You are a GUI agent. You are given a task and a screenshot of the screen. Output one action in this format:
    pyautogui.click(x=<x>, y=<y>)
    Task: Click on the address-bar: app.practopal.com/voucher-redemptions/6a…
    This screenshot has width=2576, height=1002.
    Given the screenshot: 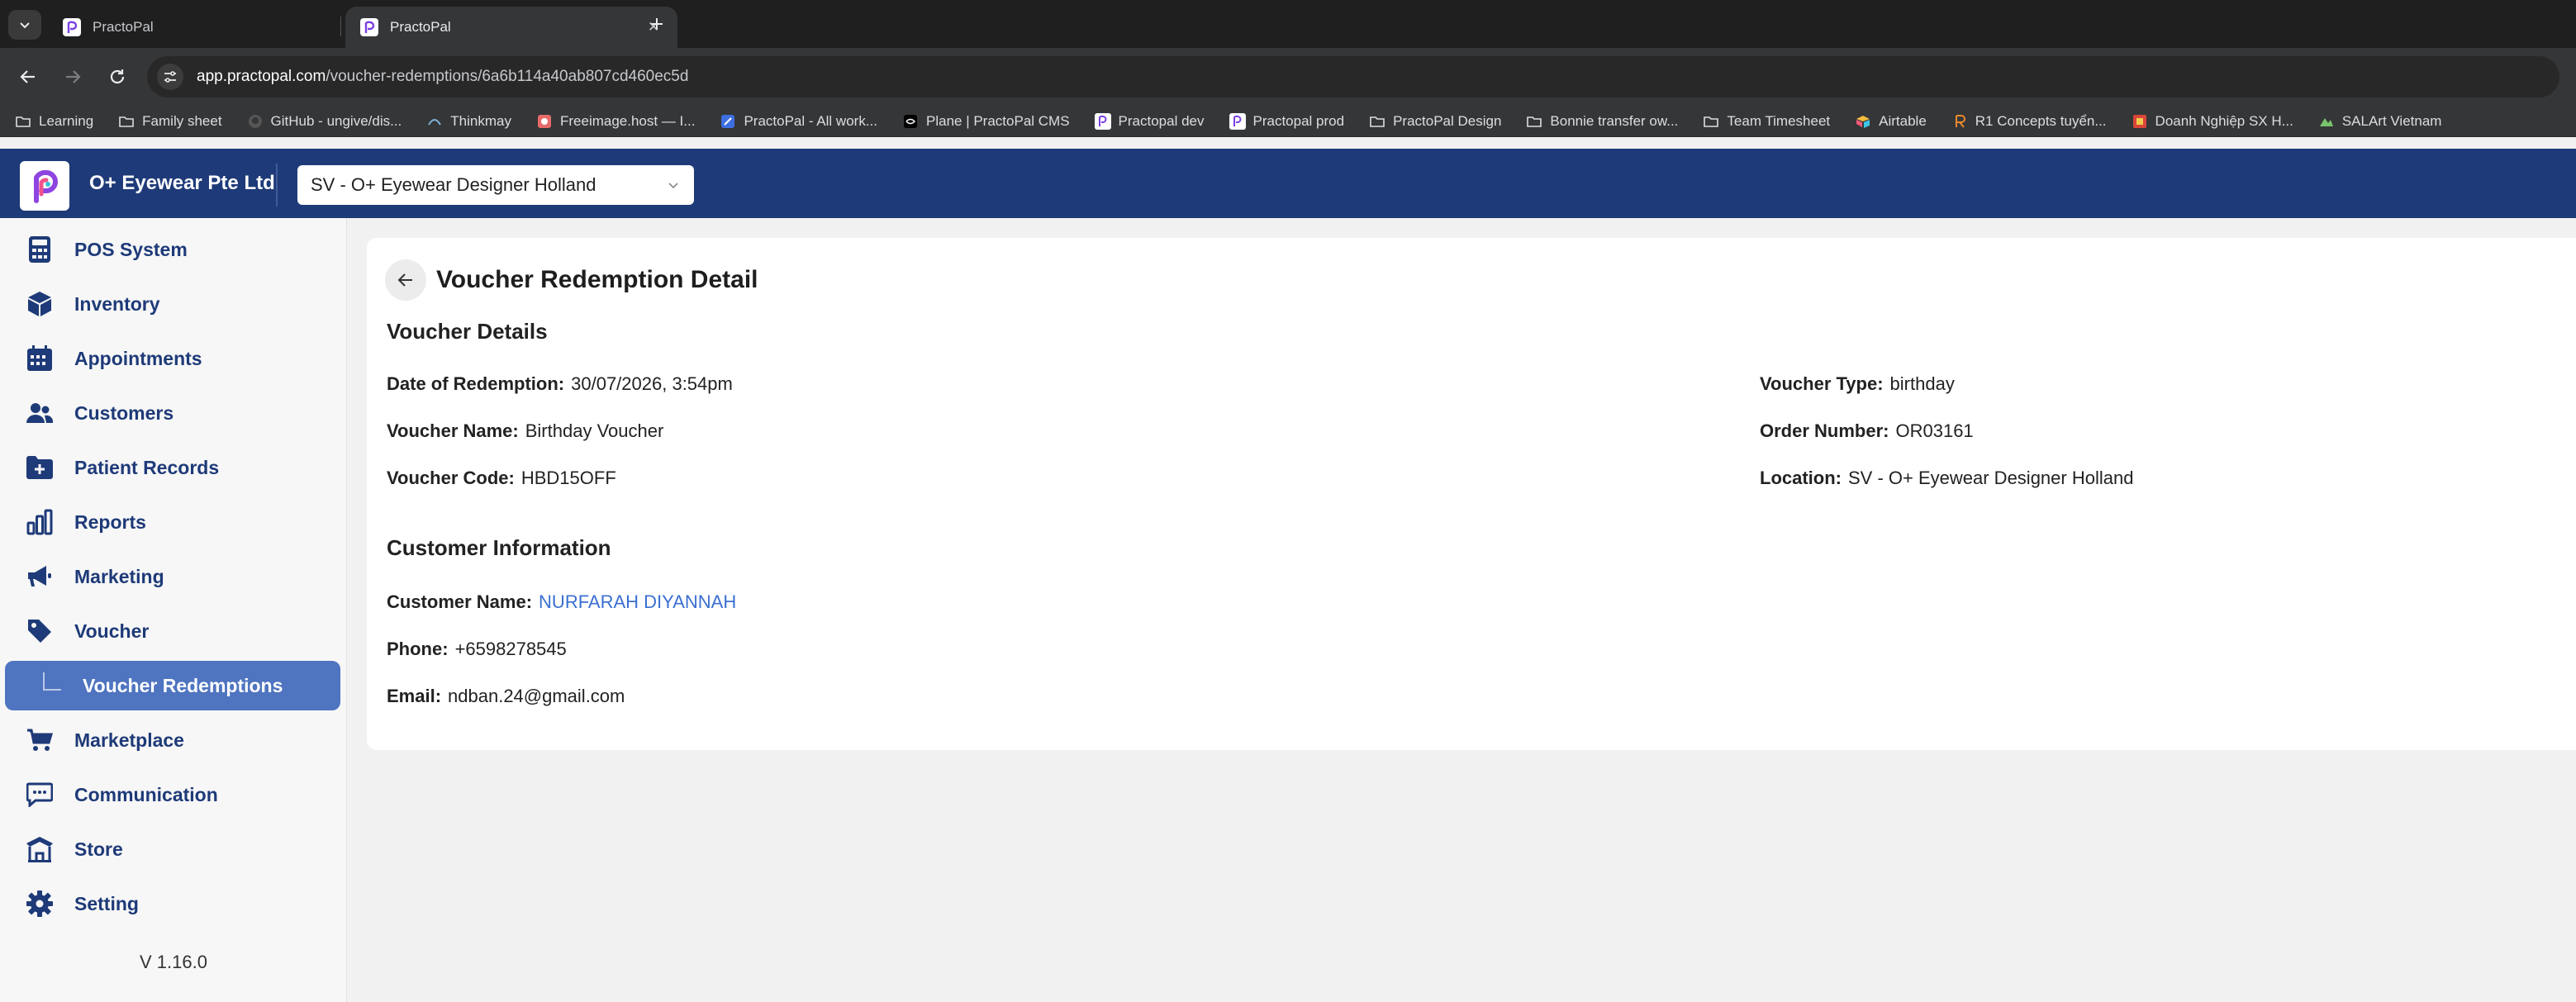 What is the action you would take?
    pyautogui.click(x=1353, y=76)
    